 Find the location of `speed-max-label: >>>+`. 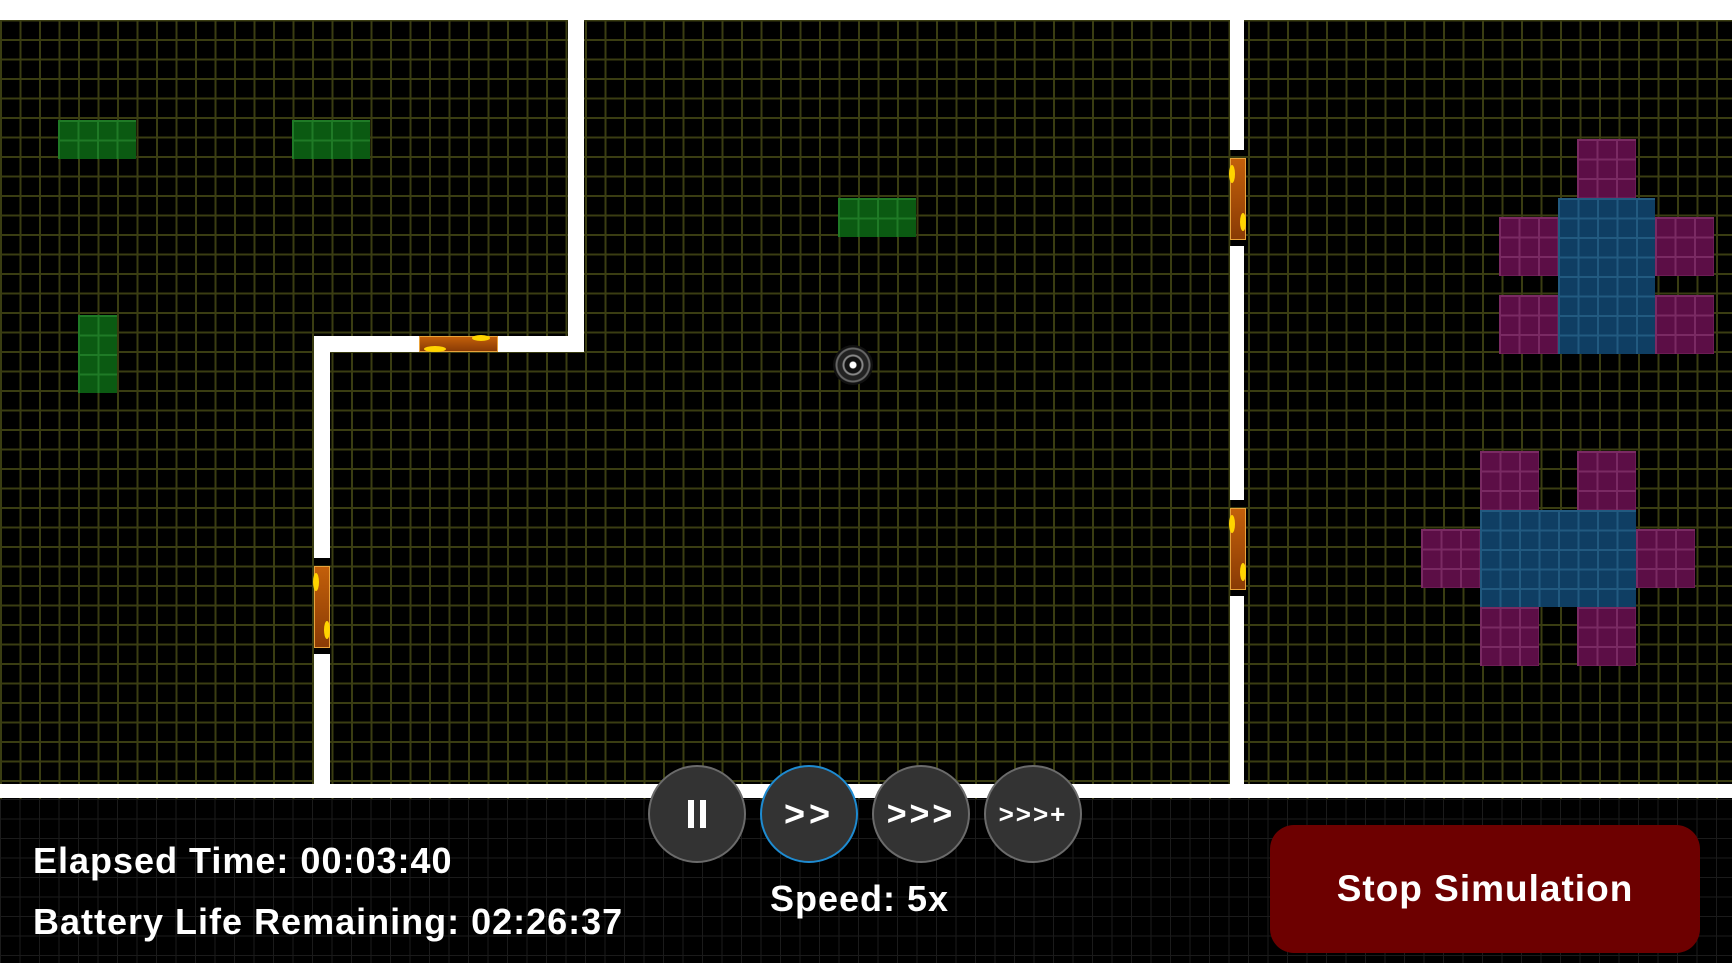

speed-max-label: >>>+ is located at coordinates (1033, 813).